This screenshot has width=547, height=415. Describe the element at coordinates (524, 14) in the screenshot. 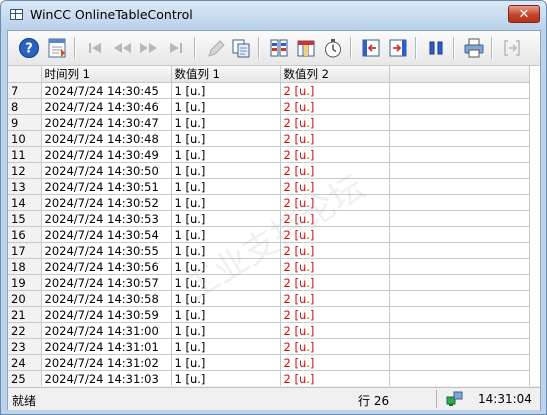

I see `close-button: ✕` at that location.